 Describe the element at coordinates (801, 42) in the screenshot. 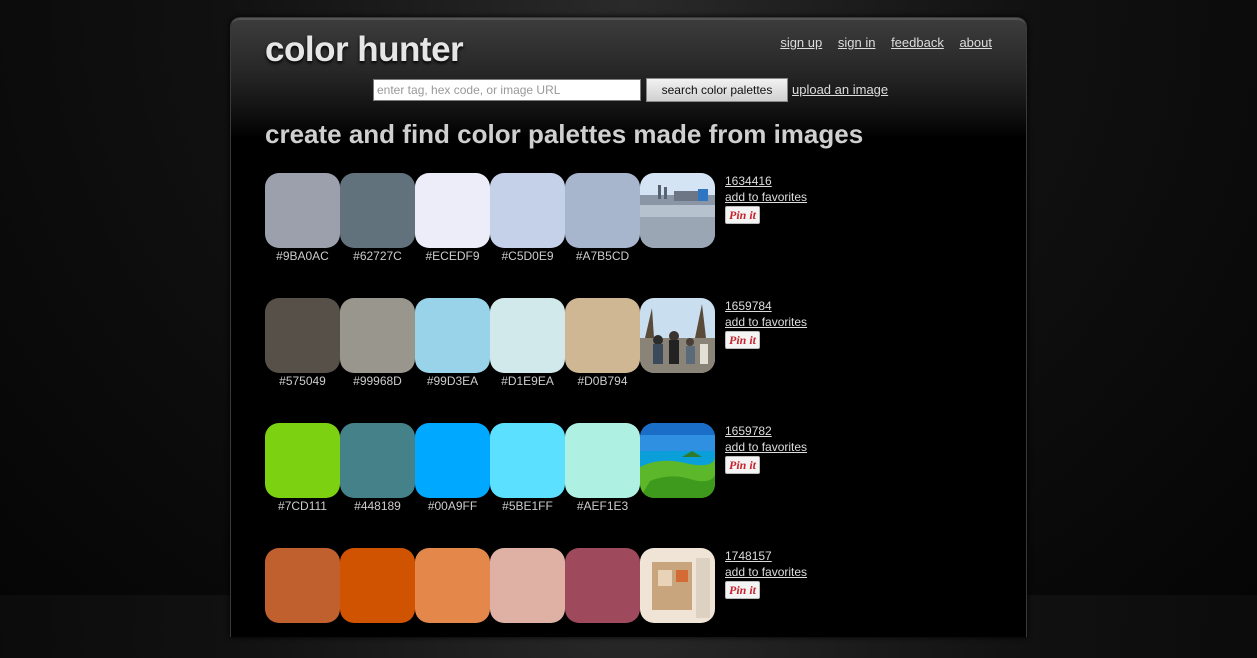

I see `sign-up-link: sign up` at that location.